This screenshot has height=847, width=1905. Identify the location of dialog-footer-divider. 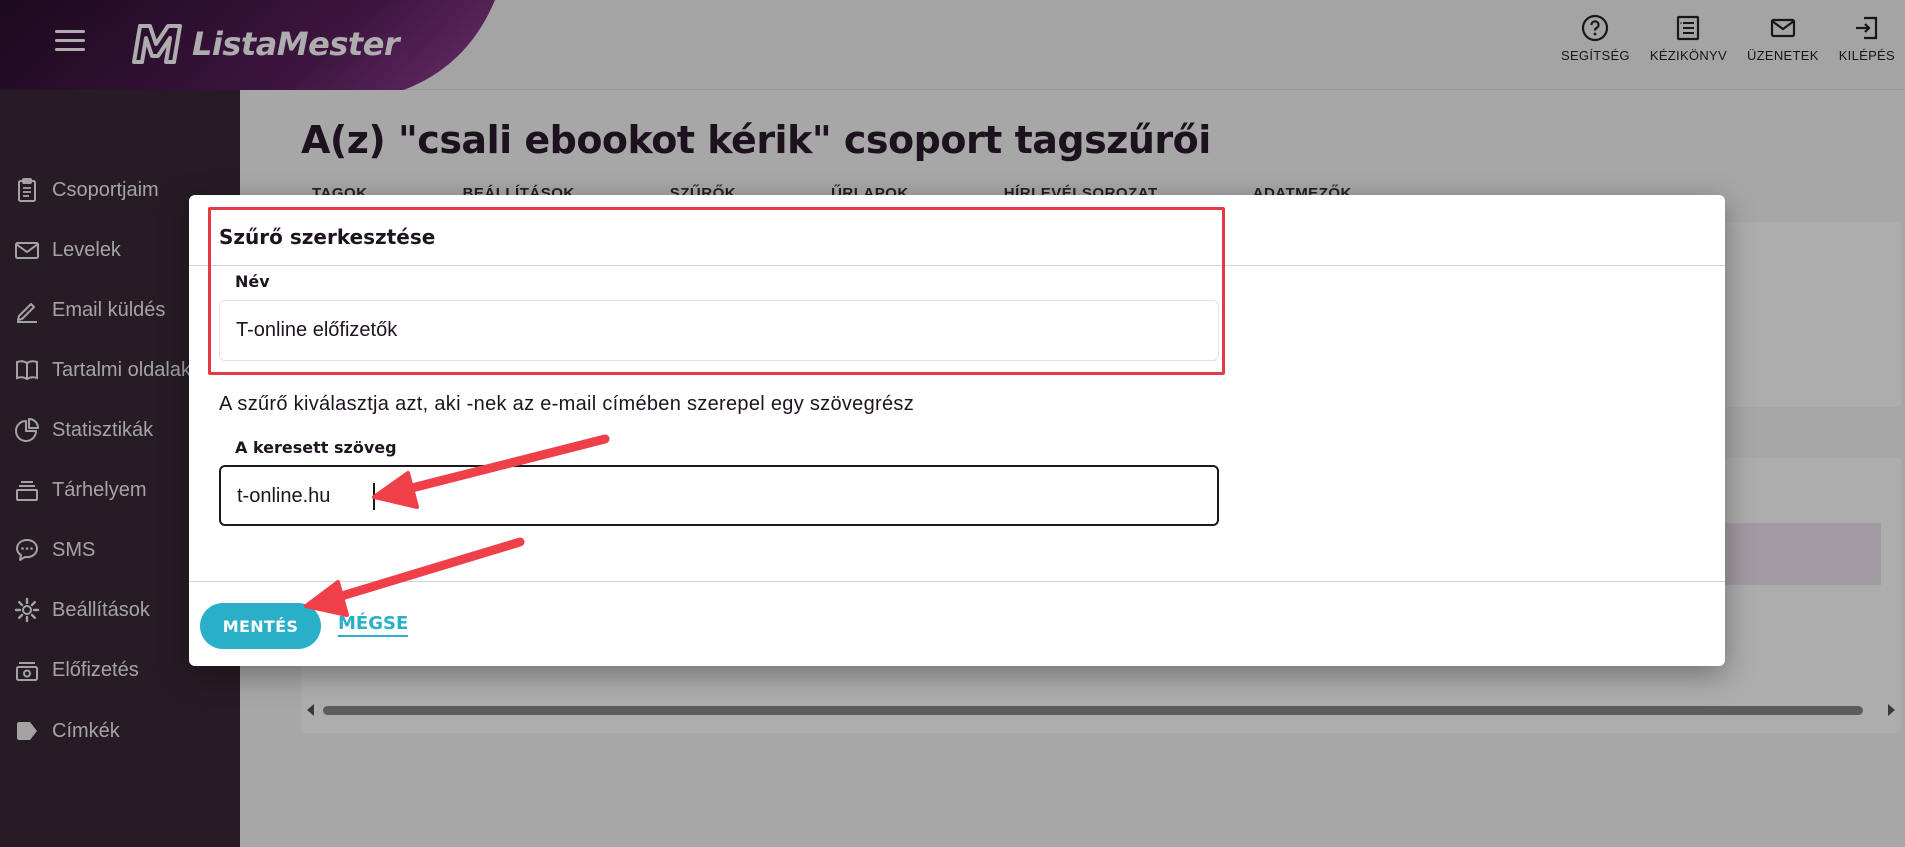
(957, 581).